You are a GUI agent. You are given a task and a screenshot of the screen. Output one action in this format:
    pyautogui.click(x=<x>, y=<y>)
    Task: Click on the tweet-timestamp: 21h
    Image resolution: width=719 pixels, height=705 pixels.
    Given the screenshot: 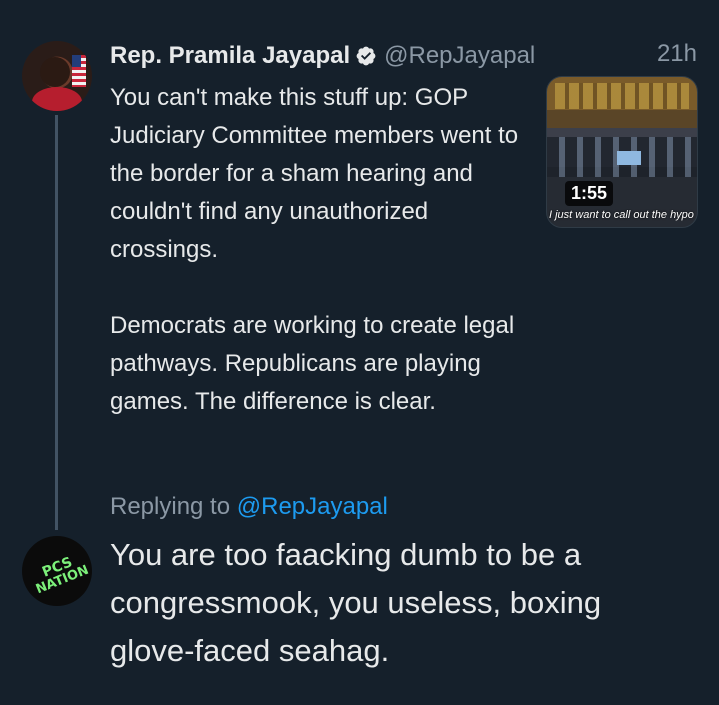 What is the action you would take?
    pyautogui.click(x=677, y=54)
    